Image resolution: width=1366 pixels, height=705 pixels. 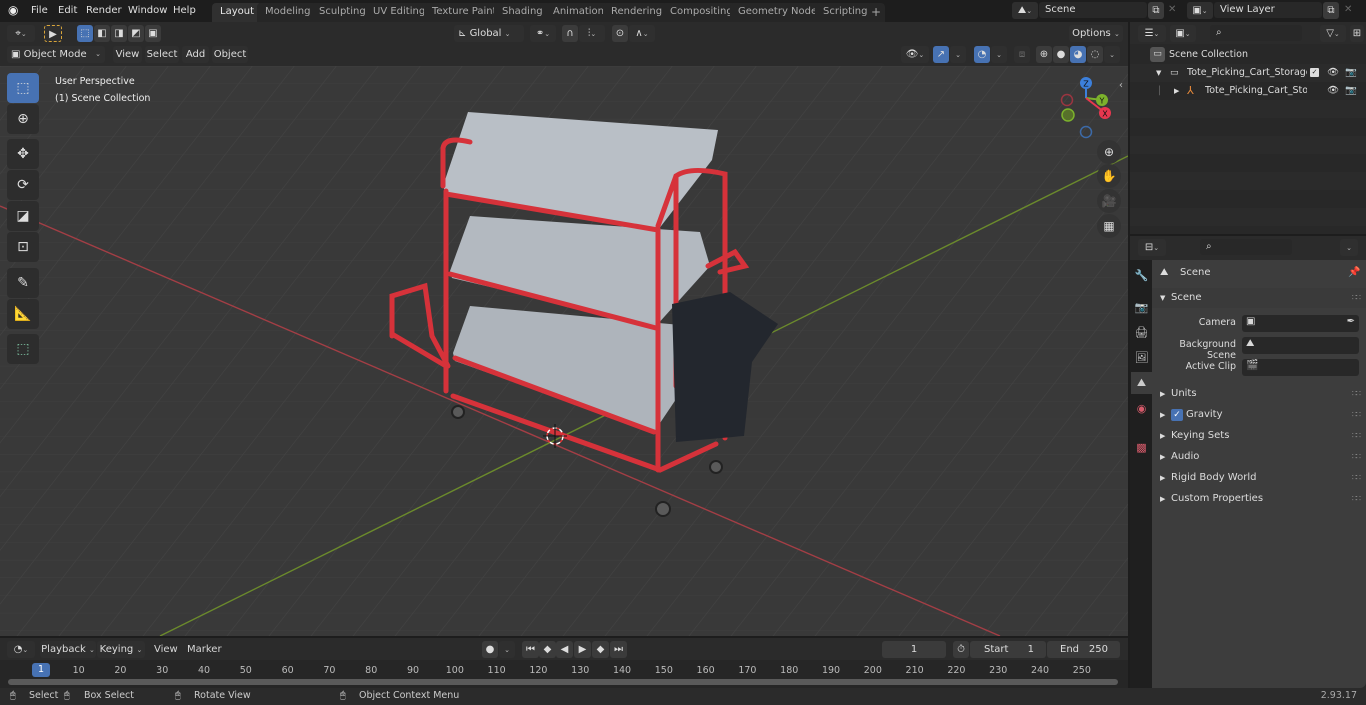 What do you see at coordinates (67, 11) in the screenshot?
I see `menu-edit: Edit` at bounding box center [67, 11].